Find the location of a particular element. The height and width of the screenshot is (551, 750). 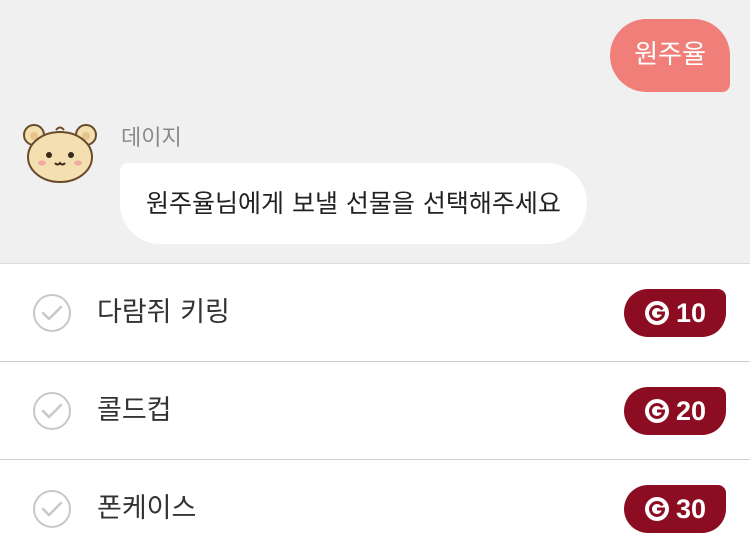

price-badge: 30 is located at coordinates (675, 509).